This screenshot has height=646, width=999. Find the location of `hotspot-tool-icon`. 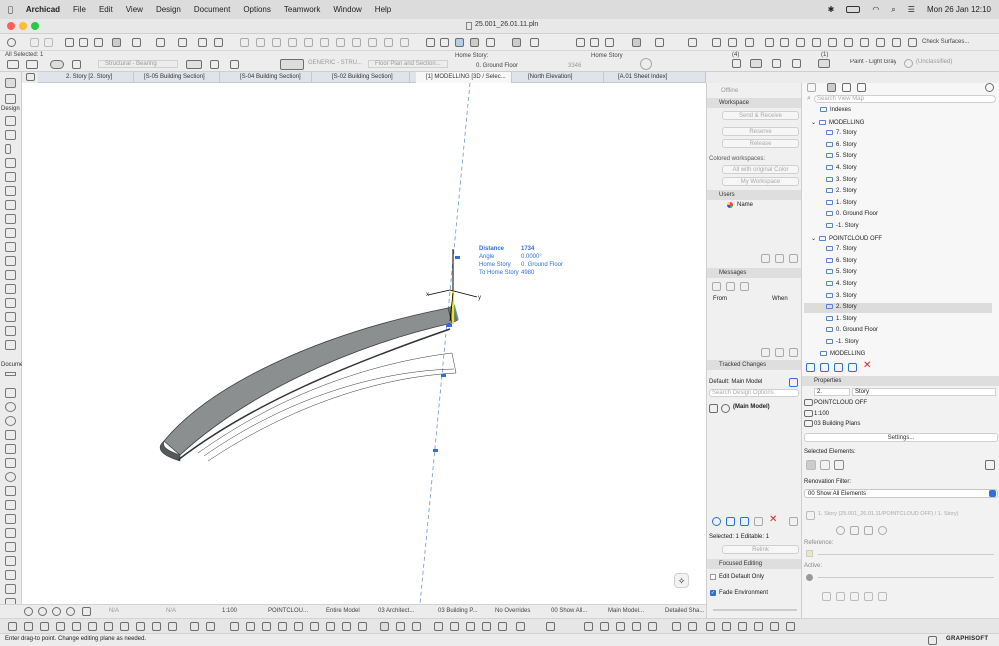

hotspot-tool-icon is located at coordinates (10, 519).